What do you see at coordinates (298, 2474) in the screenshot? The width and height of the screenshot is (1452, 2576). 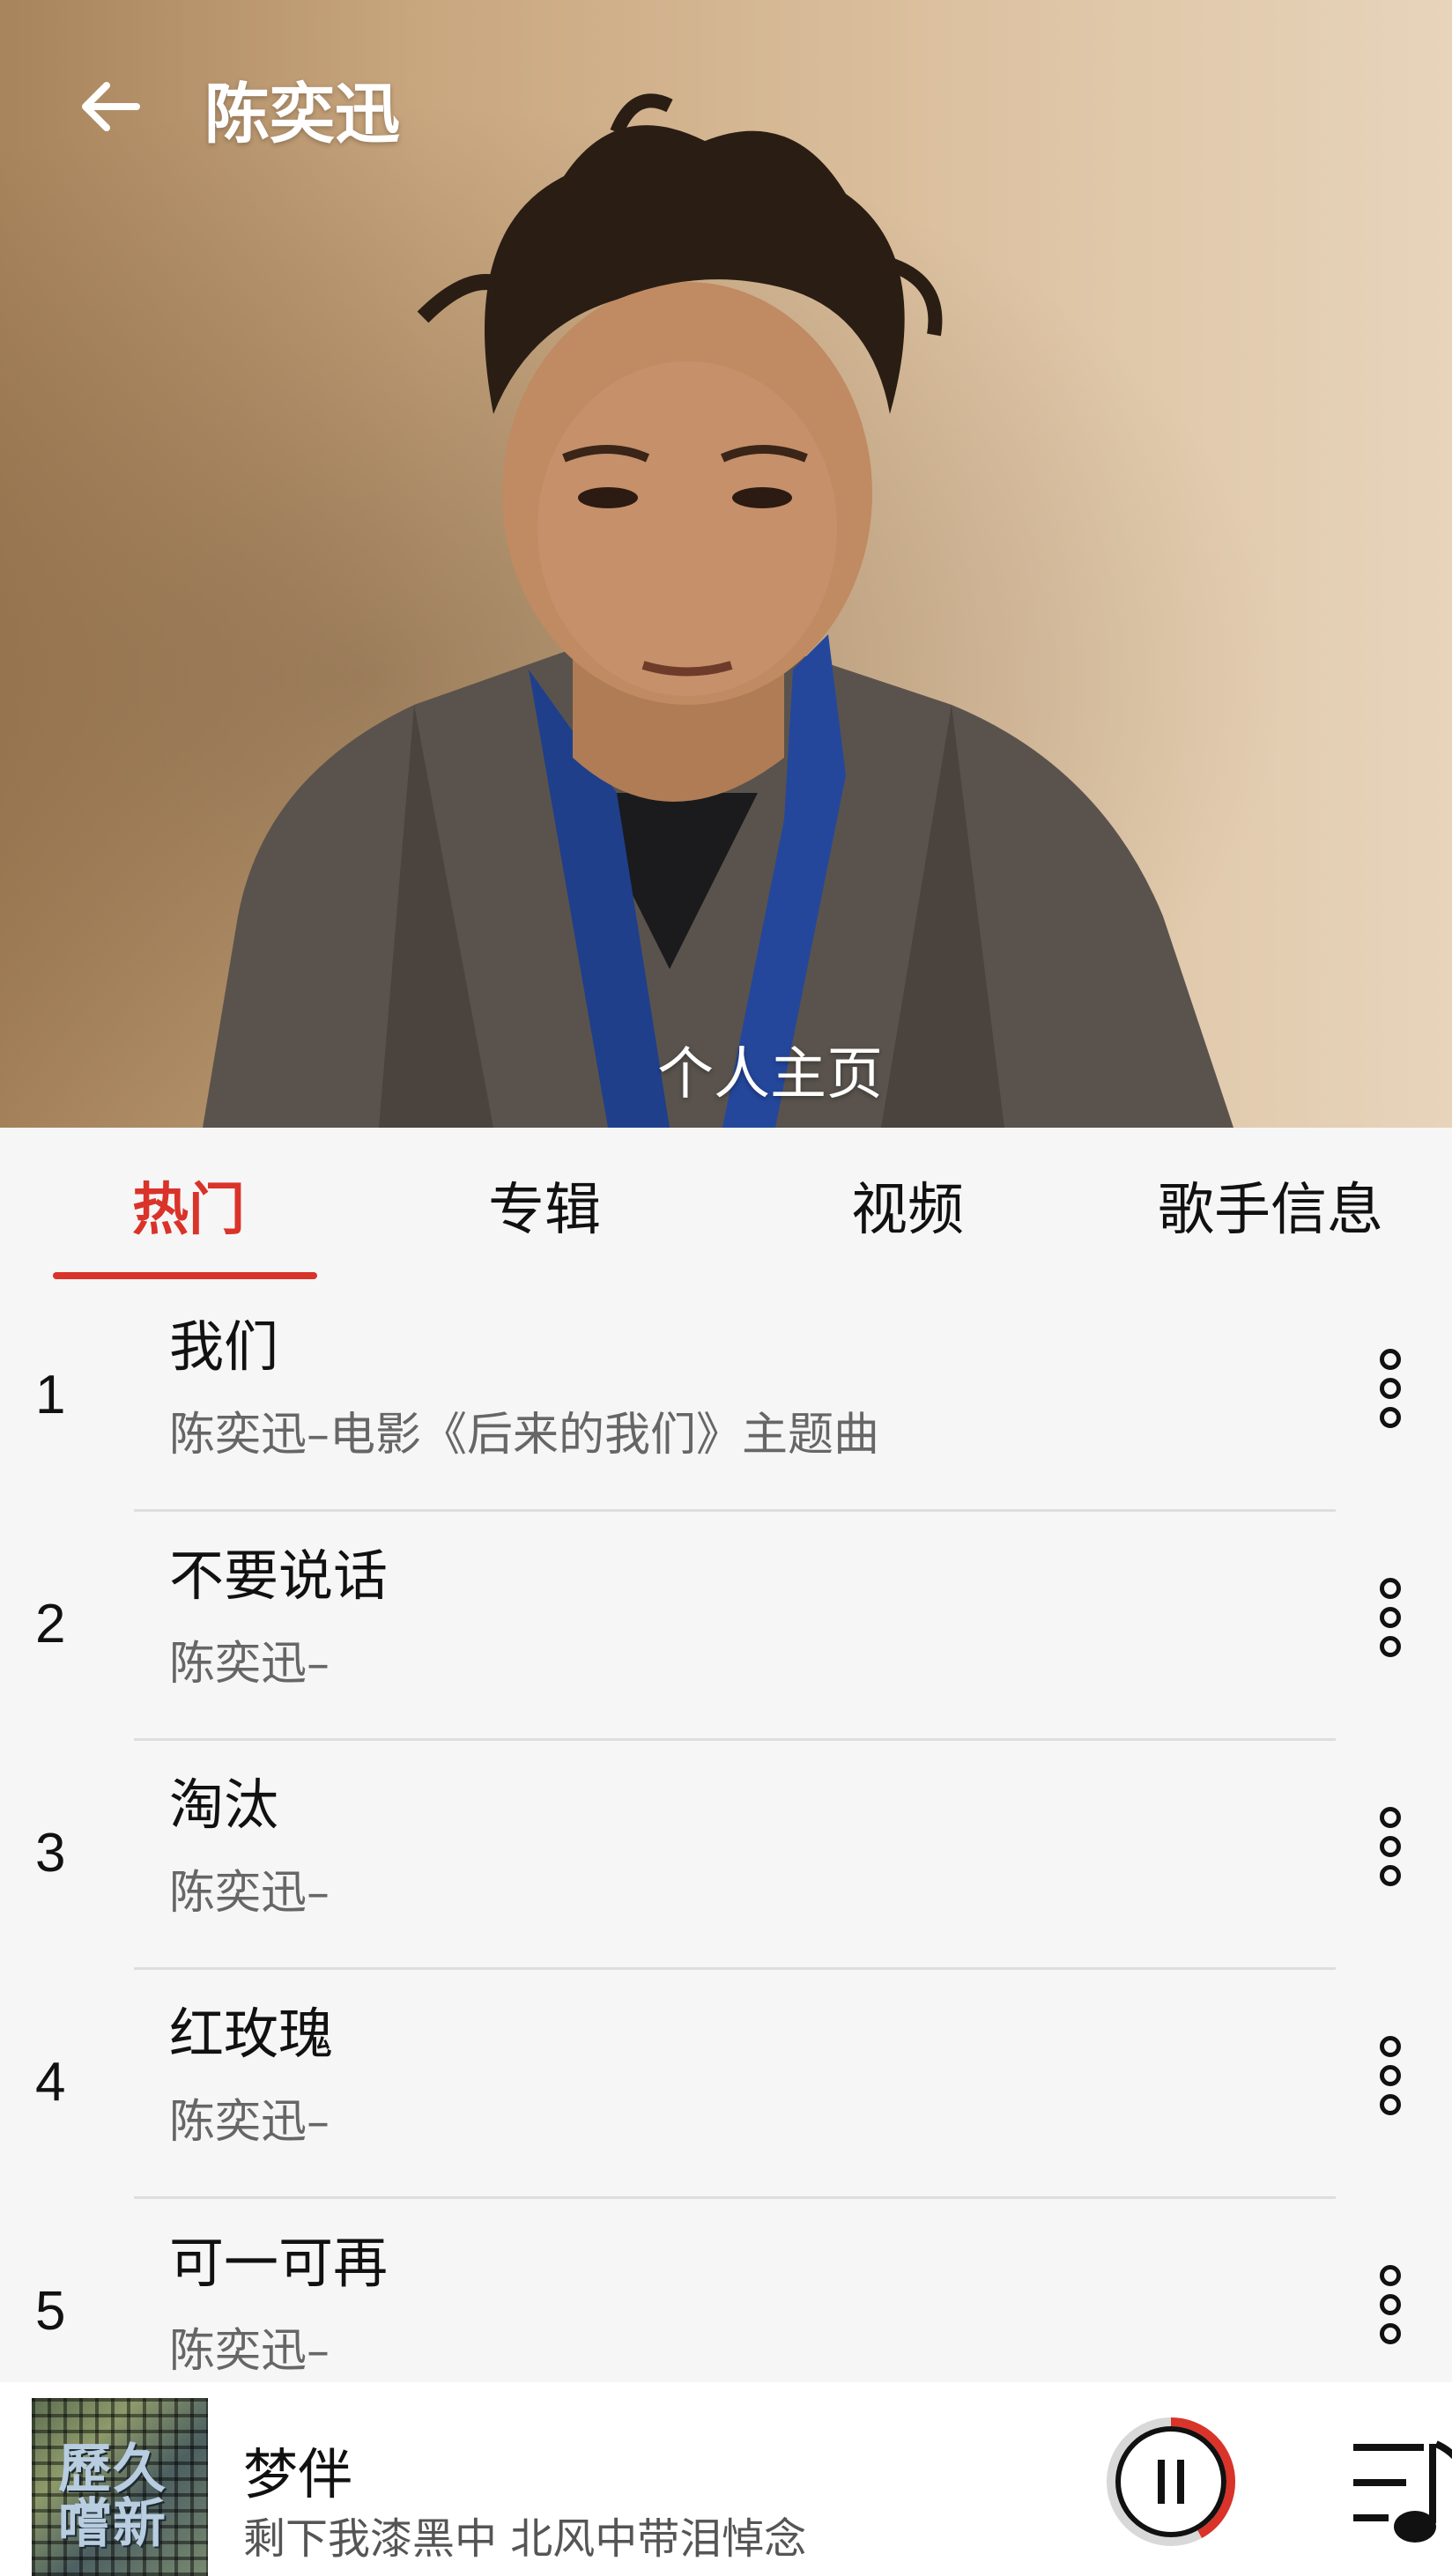 I see `now-playing-title: 梦伴` at bounding box center [298, 2474].